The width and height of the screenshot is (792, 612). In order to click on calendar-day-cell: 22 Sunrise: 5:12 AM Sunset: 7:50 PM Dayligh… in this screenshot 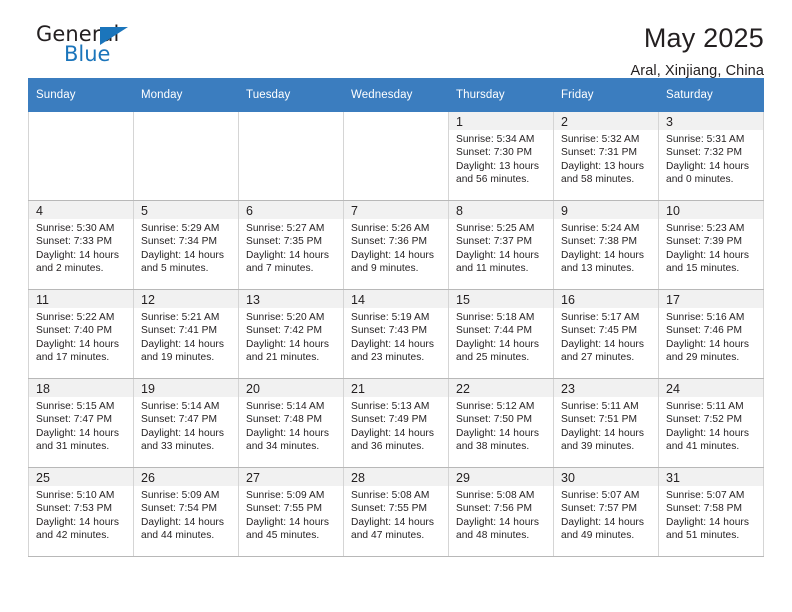, I will do `click(501, 423)`.